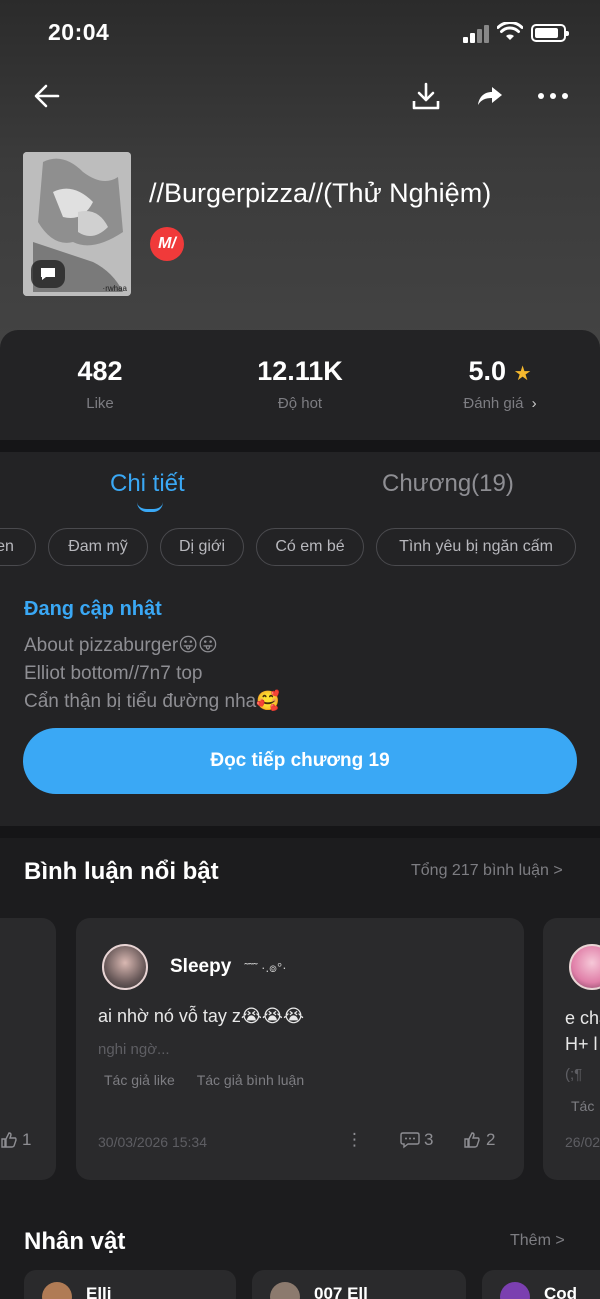 Image resolution: width=600 pixels, height=1299 pixels. Describe the element at coordinates (354, 1140) in the screenshot. I see `comment-more-button: ⋮` at that location.